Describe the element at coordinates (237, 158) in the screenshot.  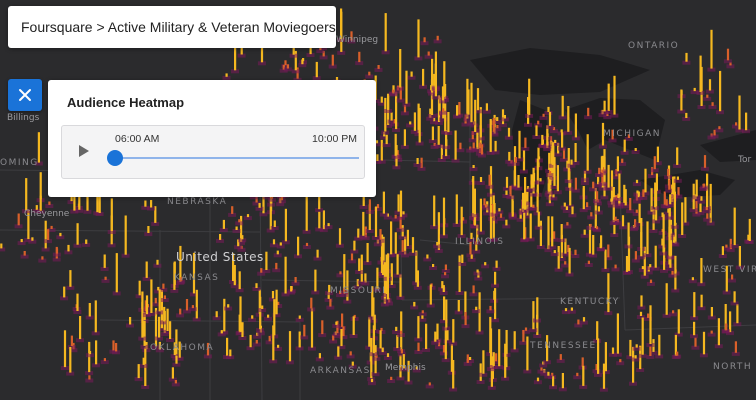
I see `time-slider-track` at that location.